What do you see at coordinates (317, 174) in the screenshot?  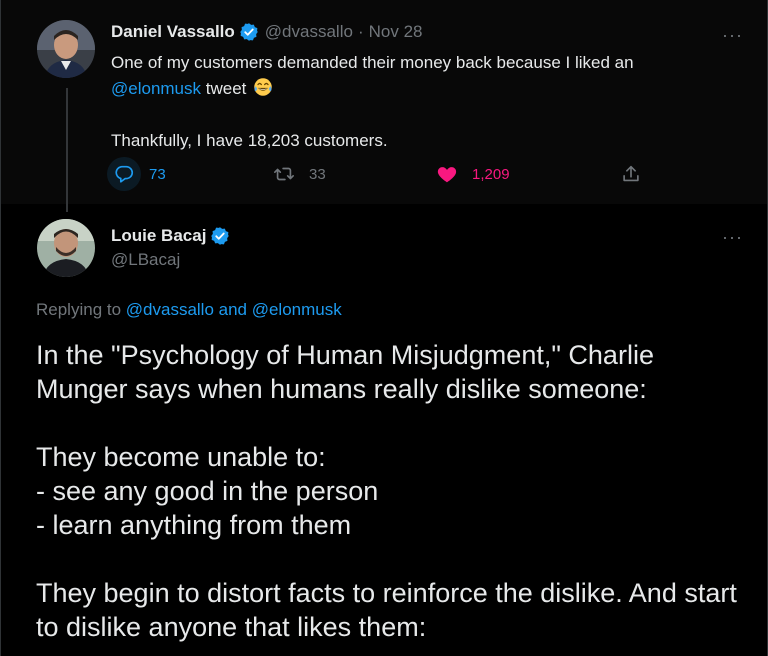 I see `retweet-count: 33` at bounding box center [317, 174].